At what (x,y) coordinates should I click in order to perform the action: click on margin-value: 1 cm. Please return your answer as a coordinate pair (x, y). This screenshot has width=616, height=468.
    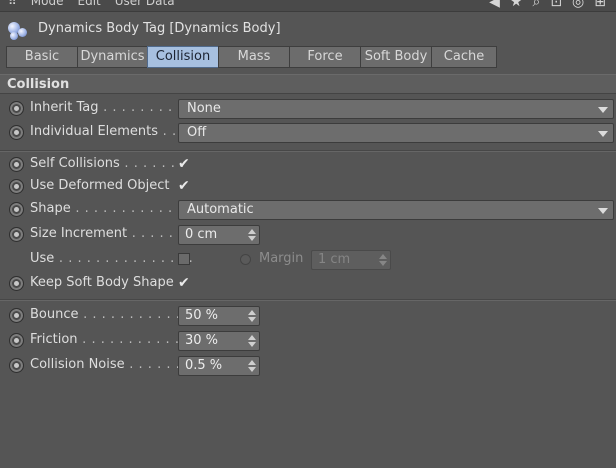
    Looking at the image, I should click on (334, 259).